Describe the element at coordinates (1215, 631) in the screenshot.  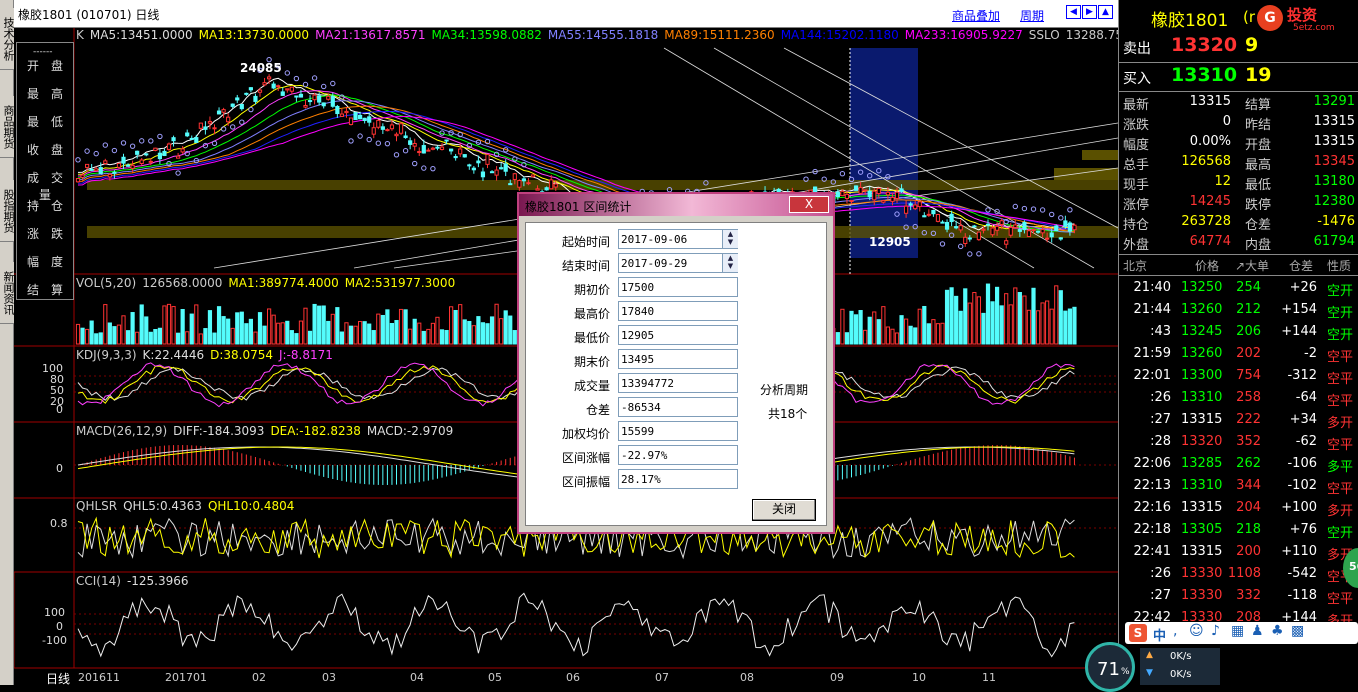
I see `mic-icon: ♪` at that location.